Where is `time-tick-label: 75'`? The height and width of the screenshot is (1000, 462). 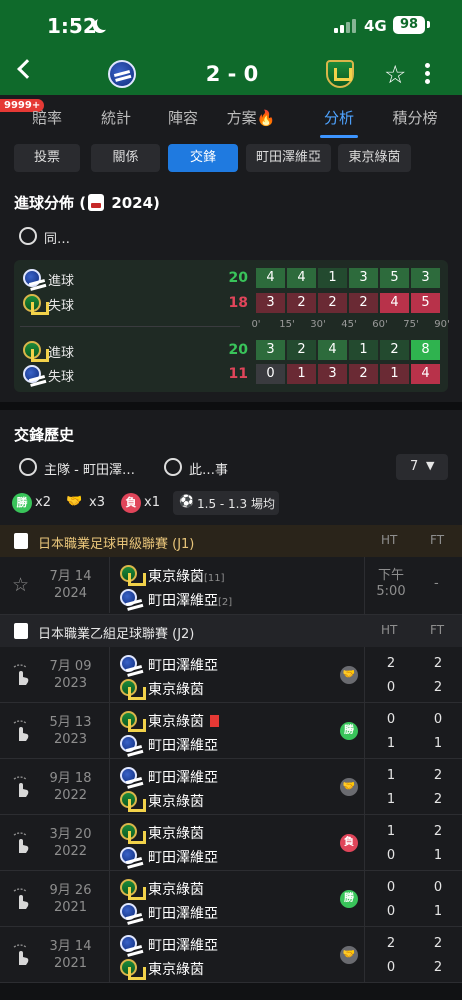
time-tick-label: 75' is located at coordinates (411, 324).